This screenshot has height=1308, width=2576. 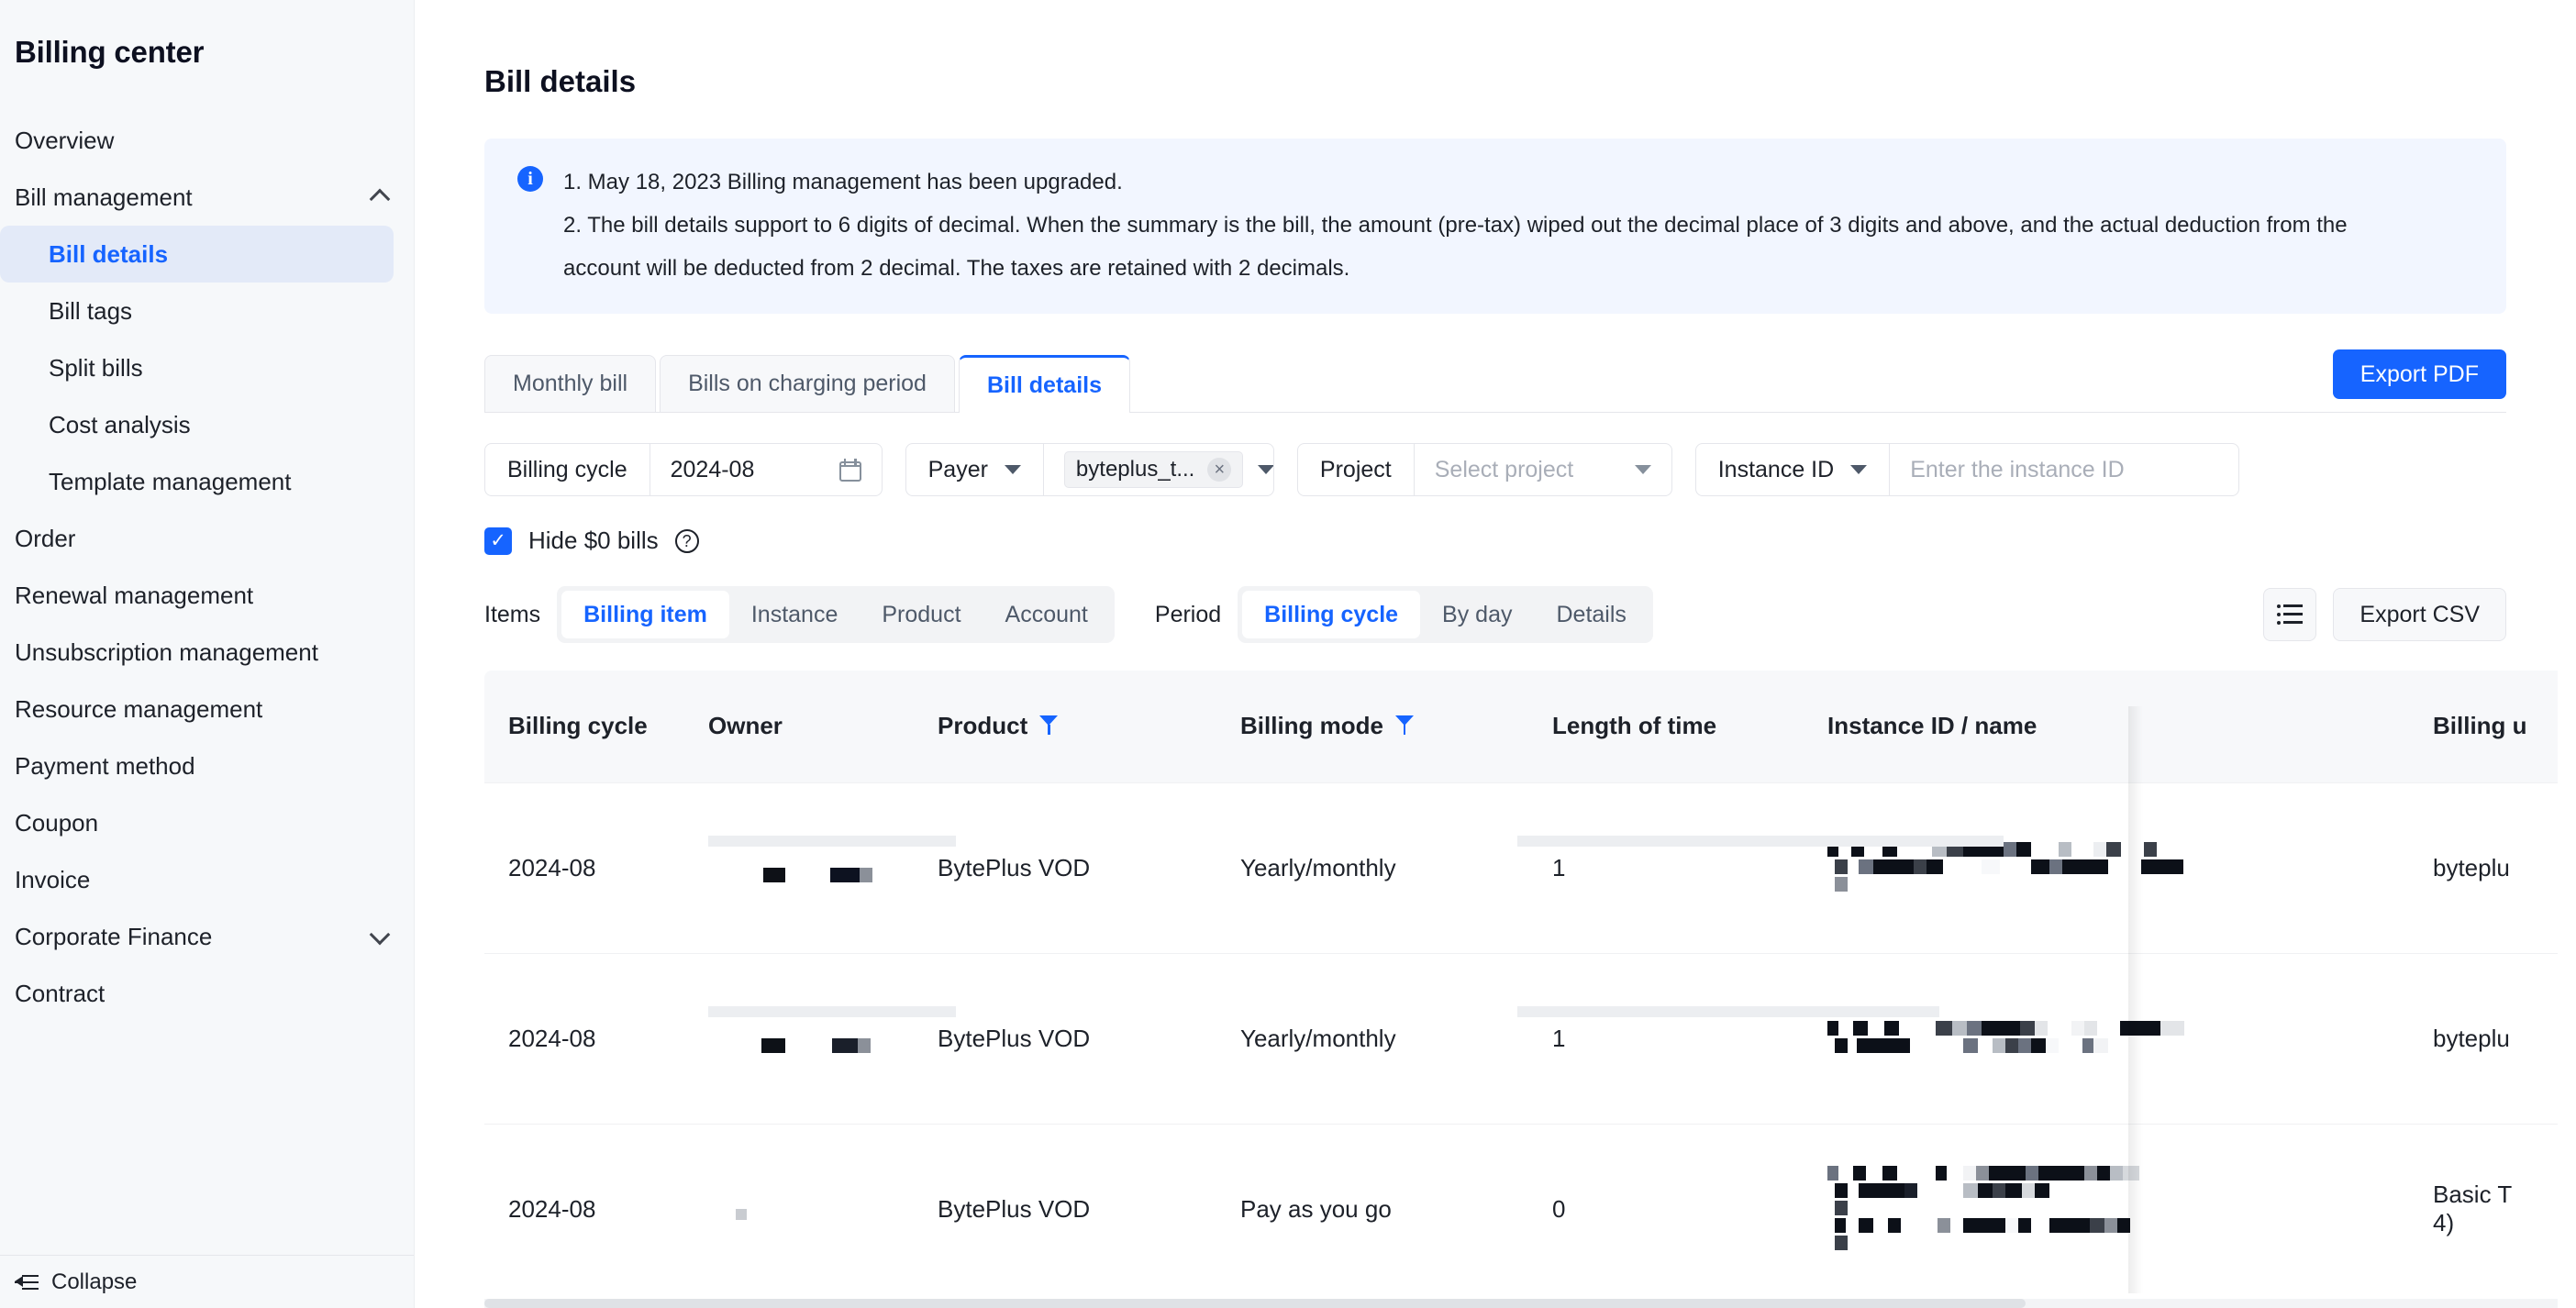 What do you see at coordinates (1067, 867) in the screenshot?
I see `cell-product: BytePlus VOD` at bounding box center [1067, 867].